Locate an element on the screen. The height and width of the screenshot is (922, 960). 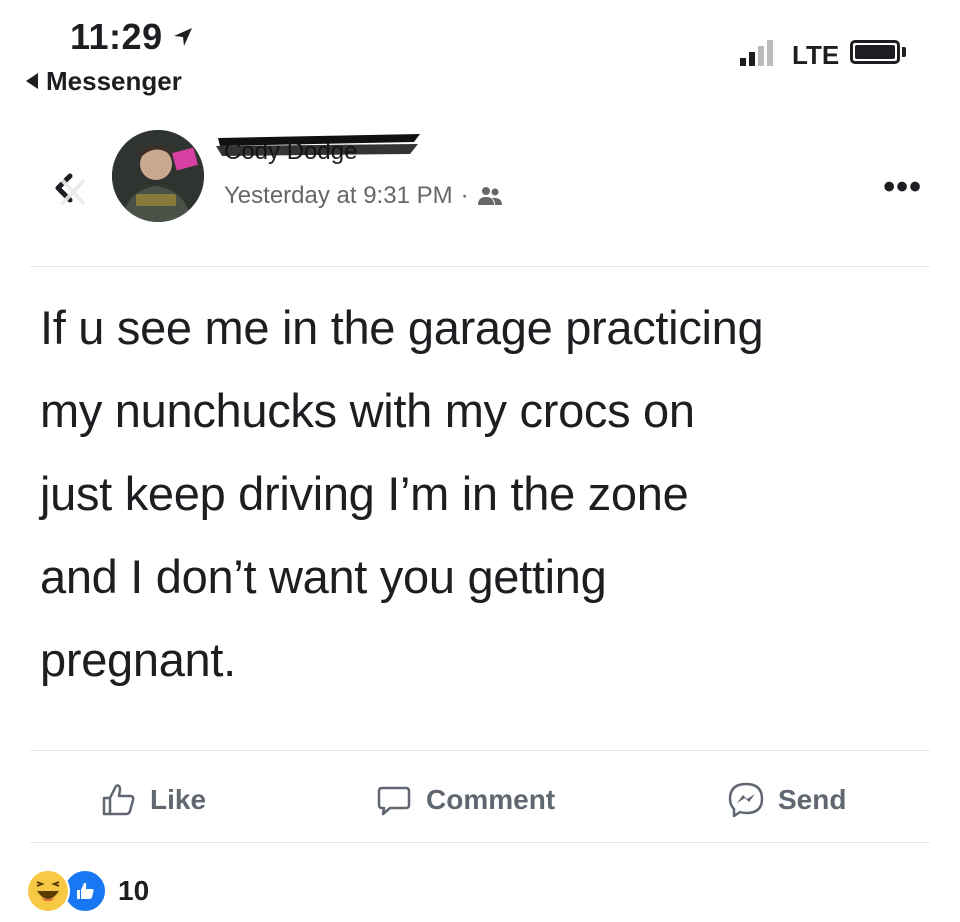
avatar-image is located at coordinates (158, 176).